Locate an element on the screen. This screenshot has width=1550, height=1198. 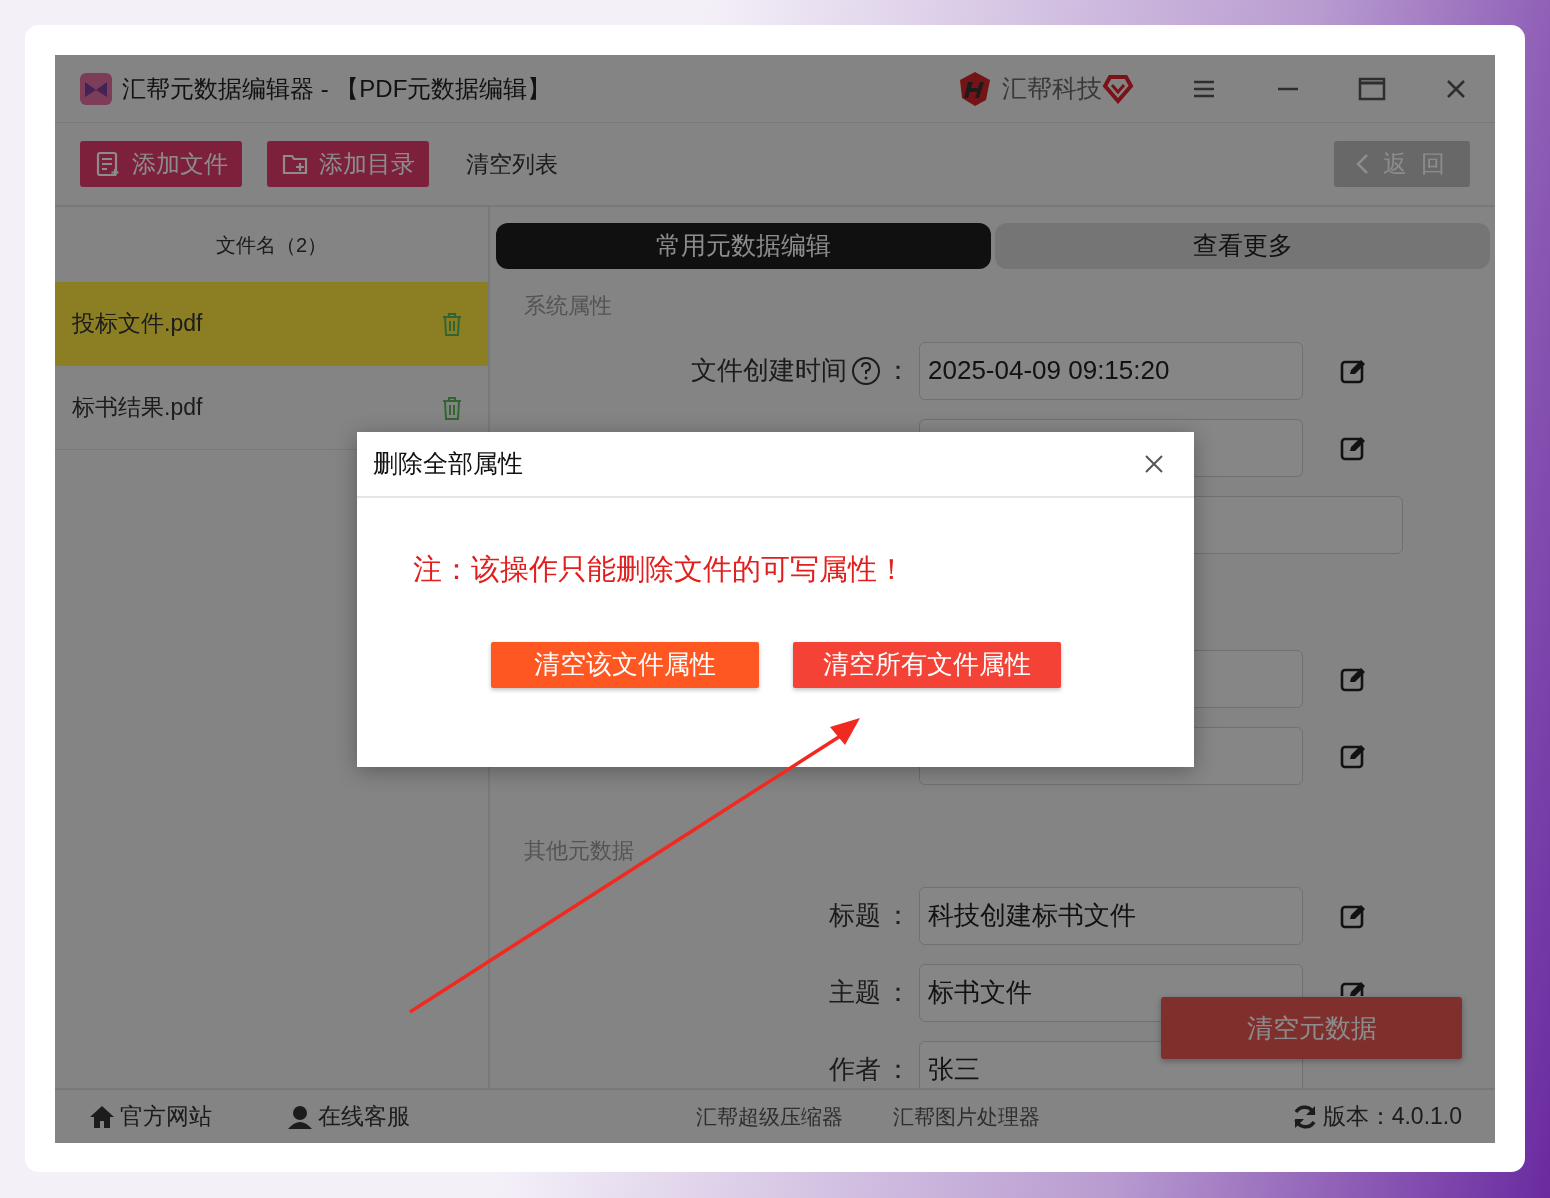
app-link: 汇帮超级压缩器 is located at coordinates (769, 1116).